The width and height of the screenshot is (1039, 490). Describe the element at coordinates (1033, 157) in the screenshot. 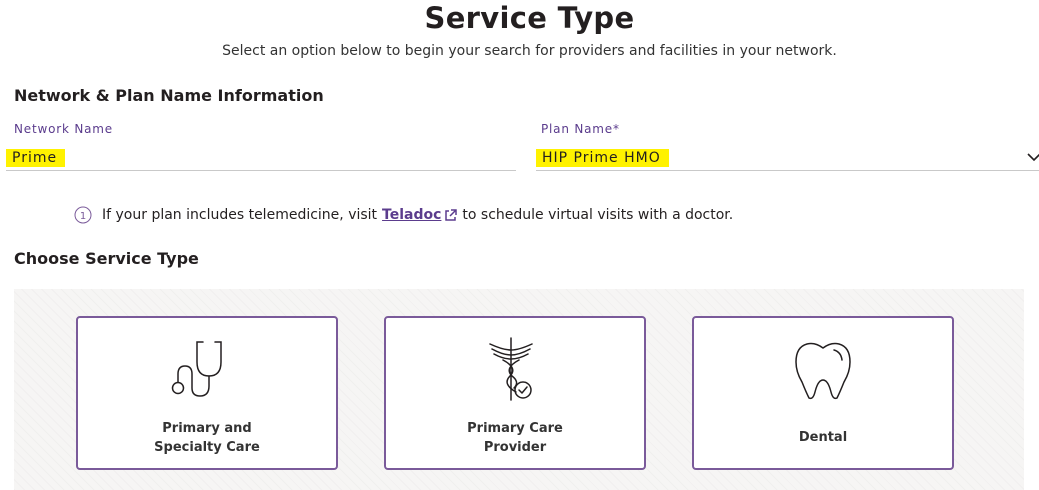

I see `chevron-down-icon` at that location.